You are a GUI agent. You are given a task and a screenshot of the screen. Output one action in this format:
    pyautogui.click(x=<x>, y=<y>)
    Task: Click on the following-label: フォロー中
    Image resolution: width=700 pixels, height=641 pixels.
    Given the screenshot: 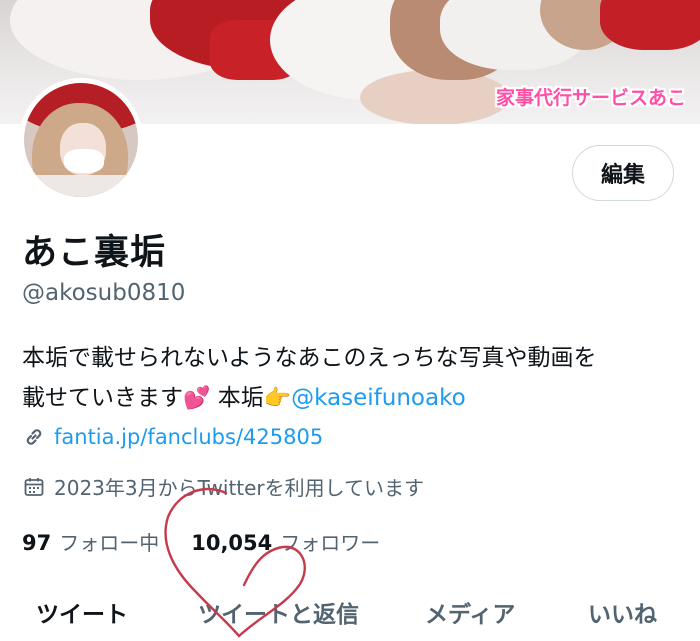 What is the action you would take?
    pyautogui.click(x=109, y=543)
    